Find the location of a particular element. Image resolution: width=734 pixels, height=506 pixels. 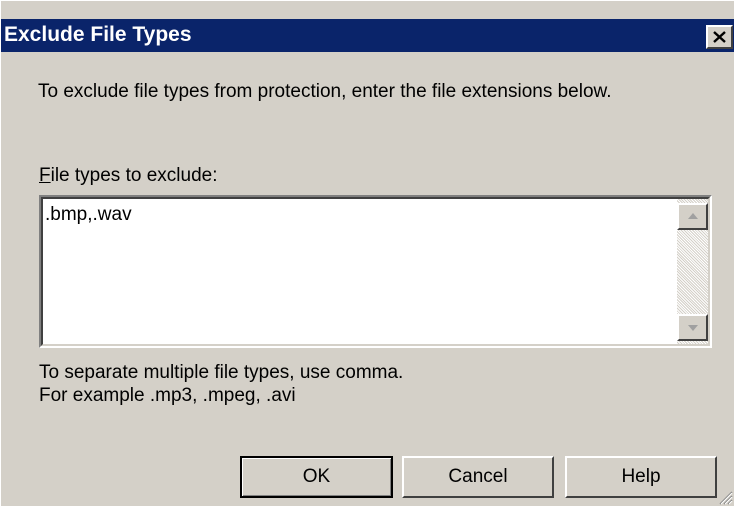

scroll-up-button is located at coordinates (692, 216).